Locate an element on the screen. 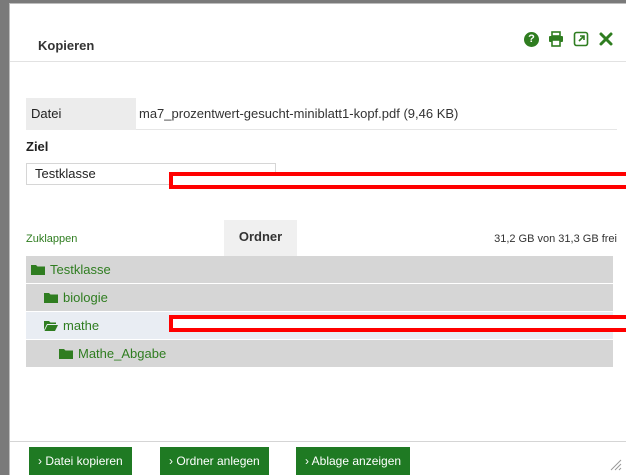  resize-grip-icon is located at coordinates (616, 465).